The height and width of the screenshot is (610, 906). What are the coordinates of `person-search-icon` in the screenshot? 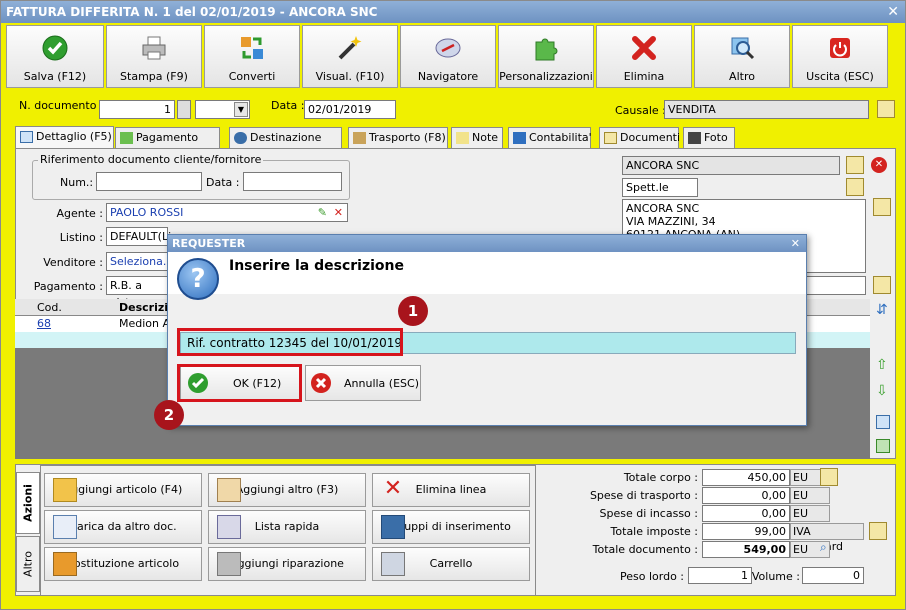 It's located at (855, 187).